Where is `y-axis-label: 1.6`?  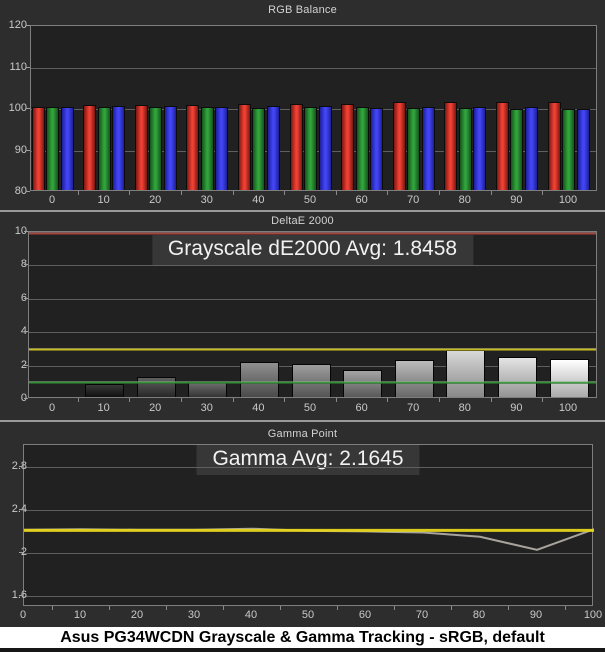 y-axis-label: 1.6 is located at coordinates (19, 595).